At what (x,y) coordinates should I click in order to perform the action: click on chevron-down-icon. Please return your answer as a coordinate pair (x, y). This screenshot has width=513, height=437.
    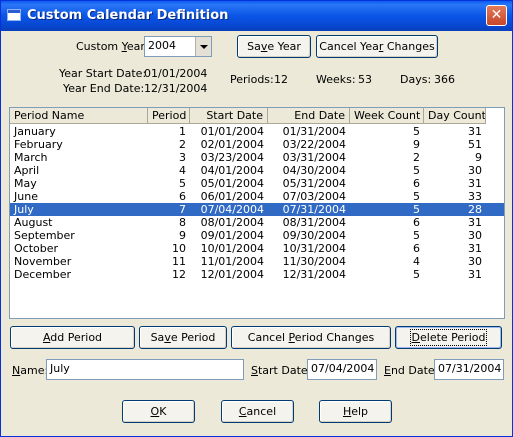
    Looking at the image, I should click on (203, 46).